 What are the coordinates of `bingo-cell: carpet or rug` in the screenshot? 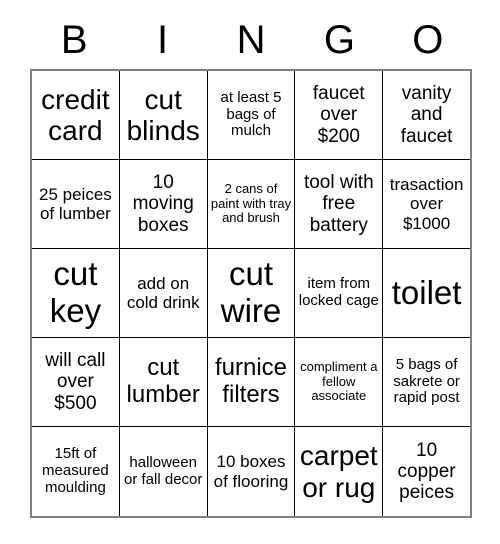 It's located at (339, 471).